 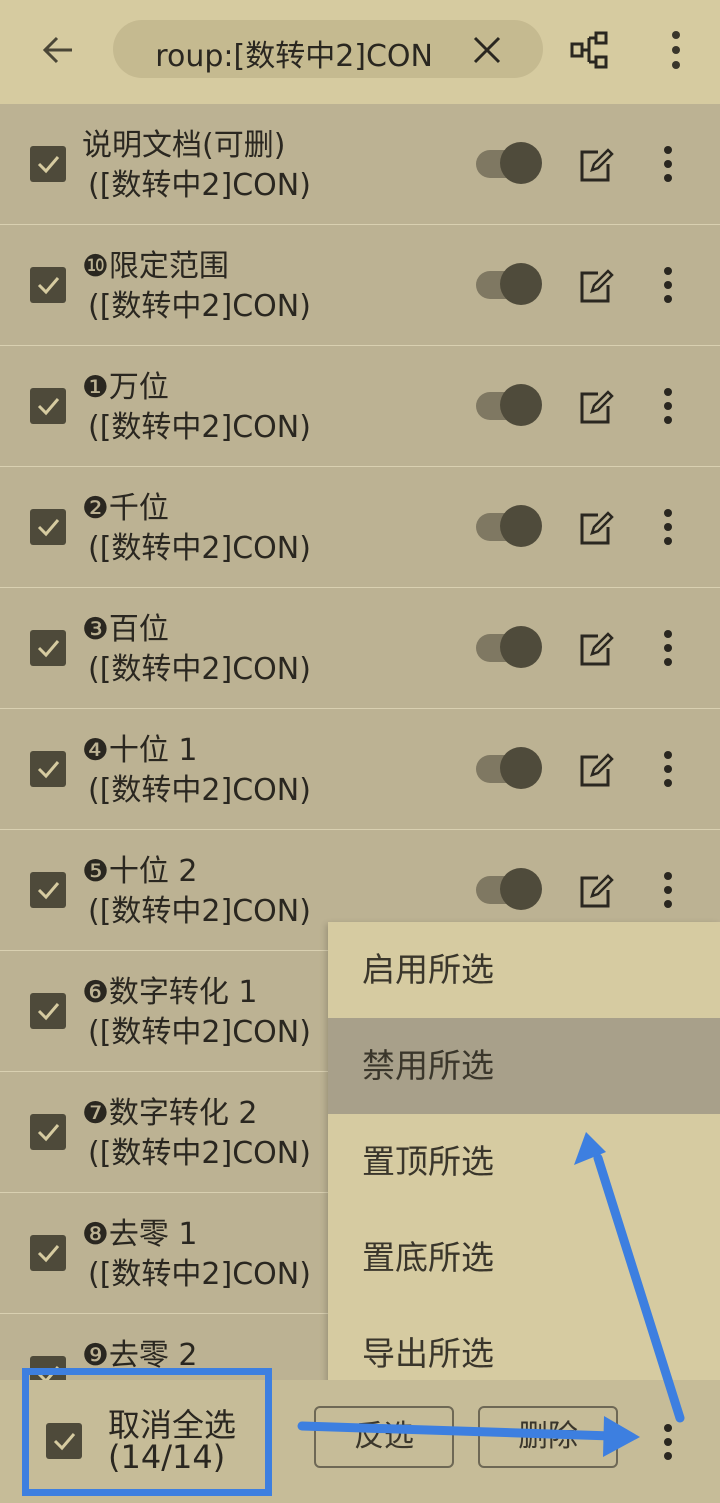 What do you see at coordinates (147, 1432) in the screenshot?
I see `annotation-highlight-box` at bounding box center [147, 1432].